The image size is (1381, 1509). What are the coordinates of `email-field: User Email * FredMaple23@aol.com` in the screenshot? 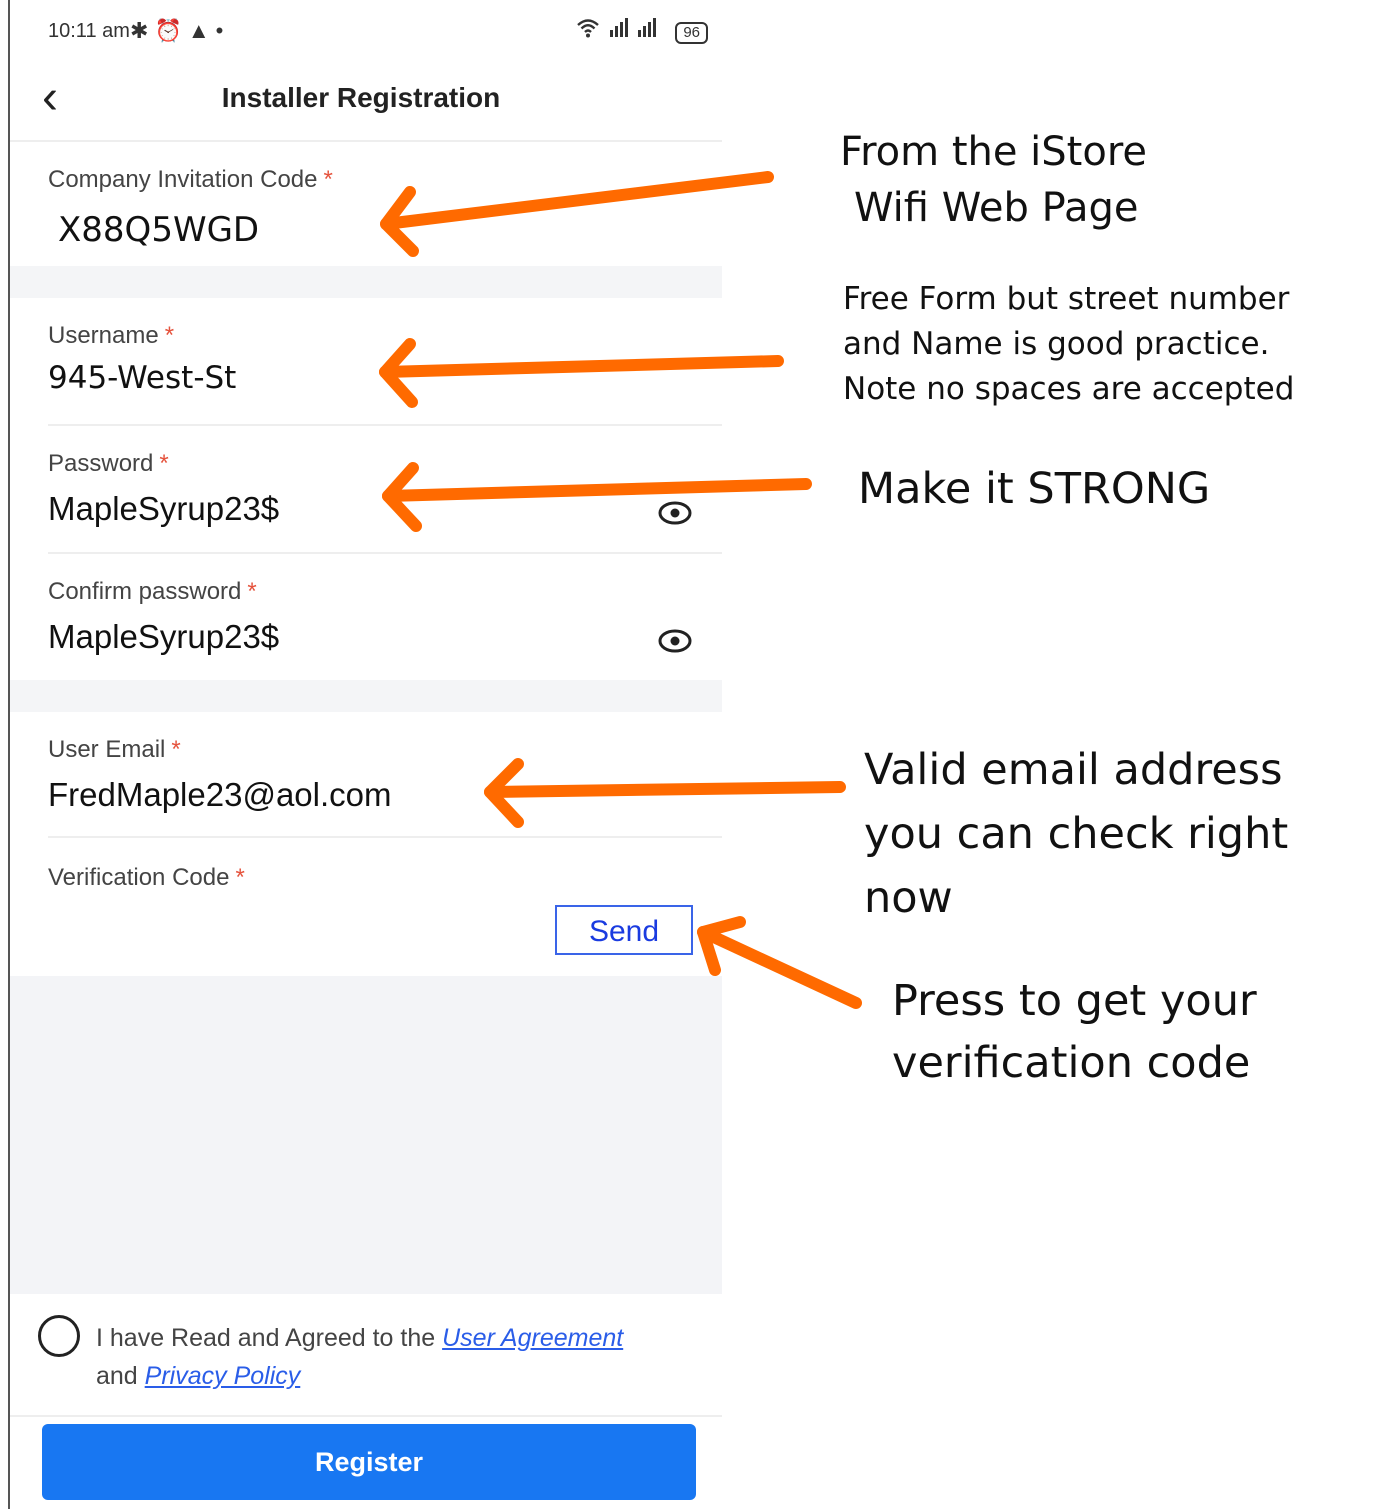 It's located at (366, 774).